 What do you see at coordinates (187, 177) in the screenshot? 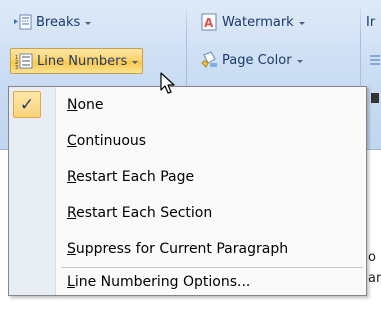
I see `menu-item-restart-each-page: Restart Each Page` at bounding box center [187, 177].